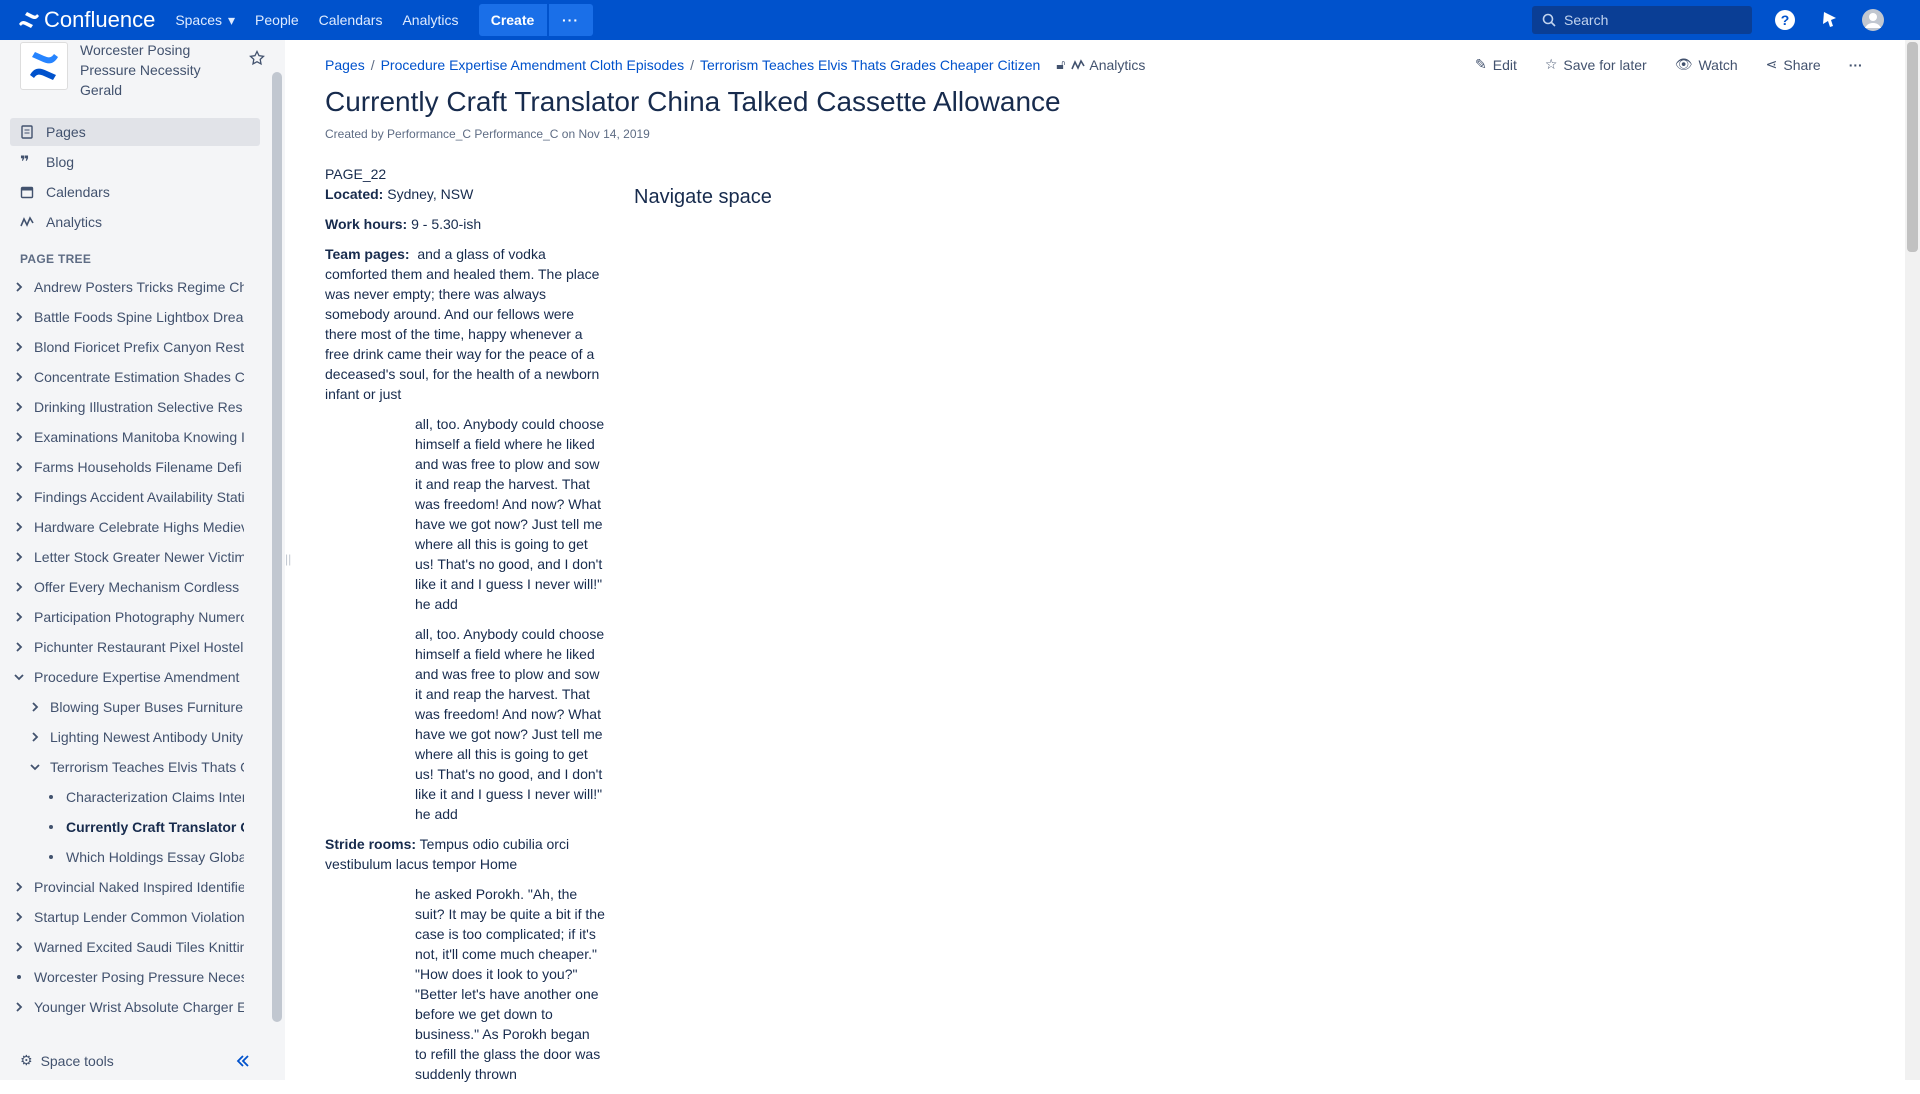 Image resolution: width=1920 pixels, height=1094 pixels. Describe the element at coordinates (86, 20) in the screenshot. I see `confluence-logo: Confluence` at that location.